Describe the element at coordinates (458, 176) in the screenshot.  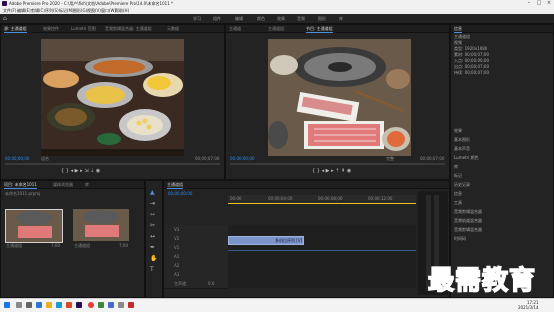
I see `panel-item: 标记` at that location.